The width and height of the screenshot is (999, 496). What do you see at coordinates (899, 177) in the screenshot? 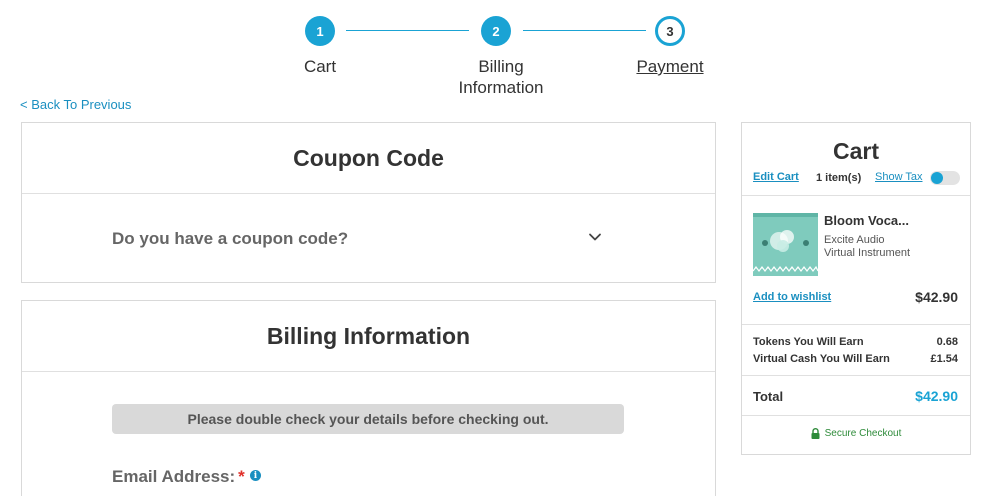
I see `show-tax-link: Show Tax` at bounding box center [899, 177].